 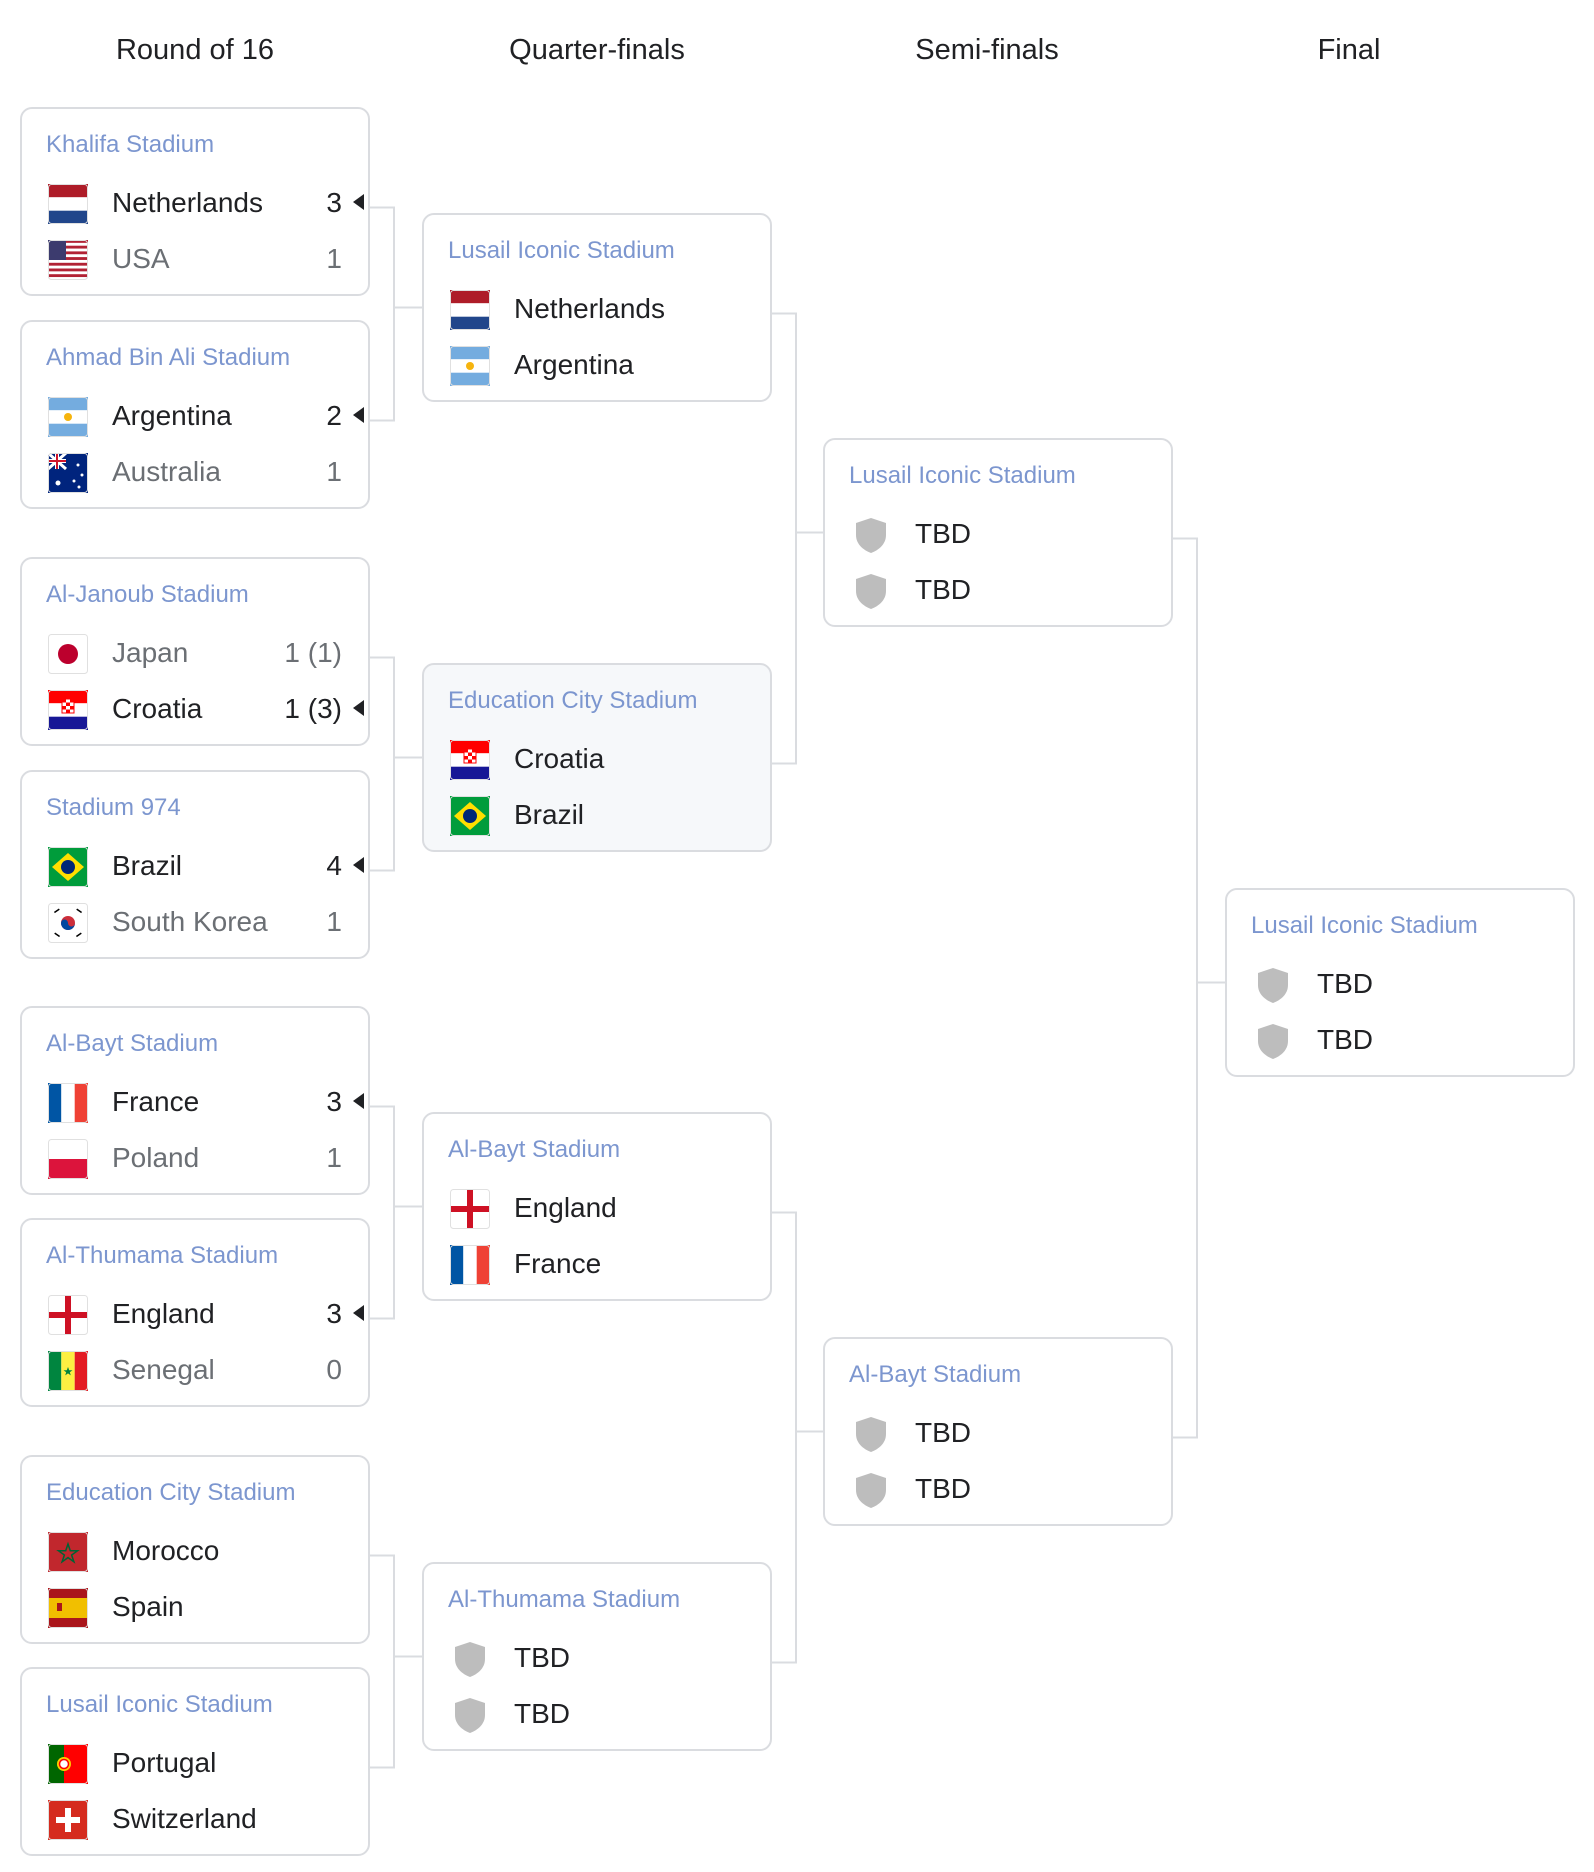 I want to click on team-score: 0, so click(x=334, y=1369).